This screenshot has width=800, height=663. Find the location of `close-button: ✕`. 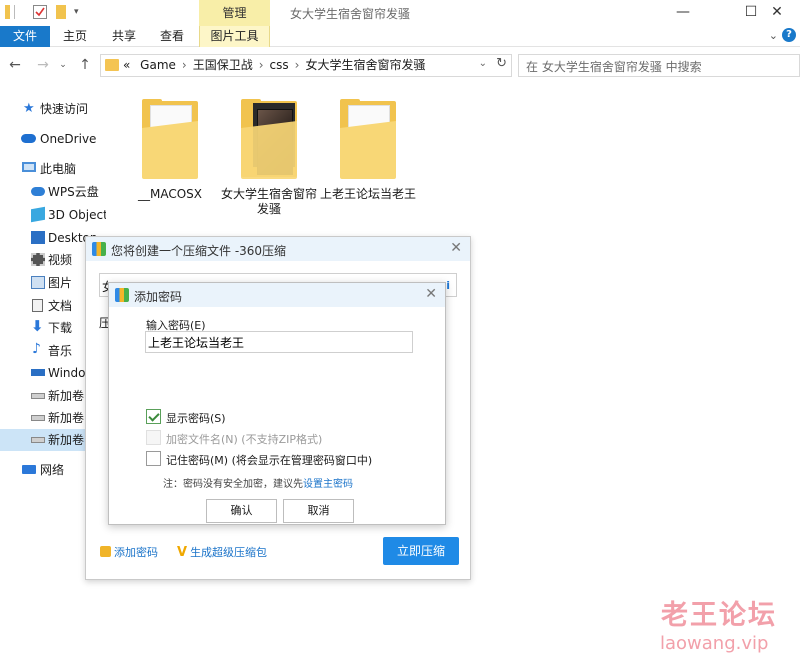

close-button: ✕ is located at coordinates (777, 13).